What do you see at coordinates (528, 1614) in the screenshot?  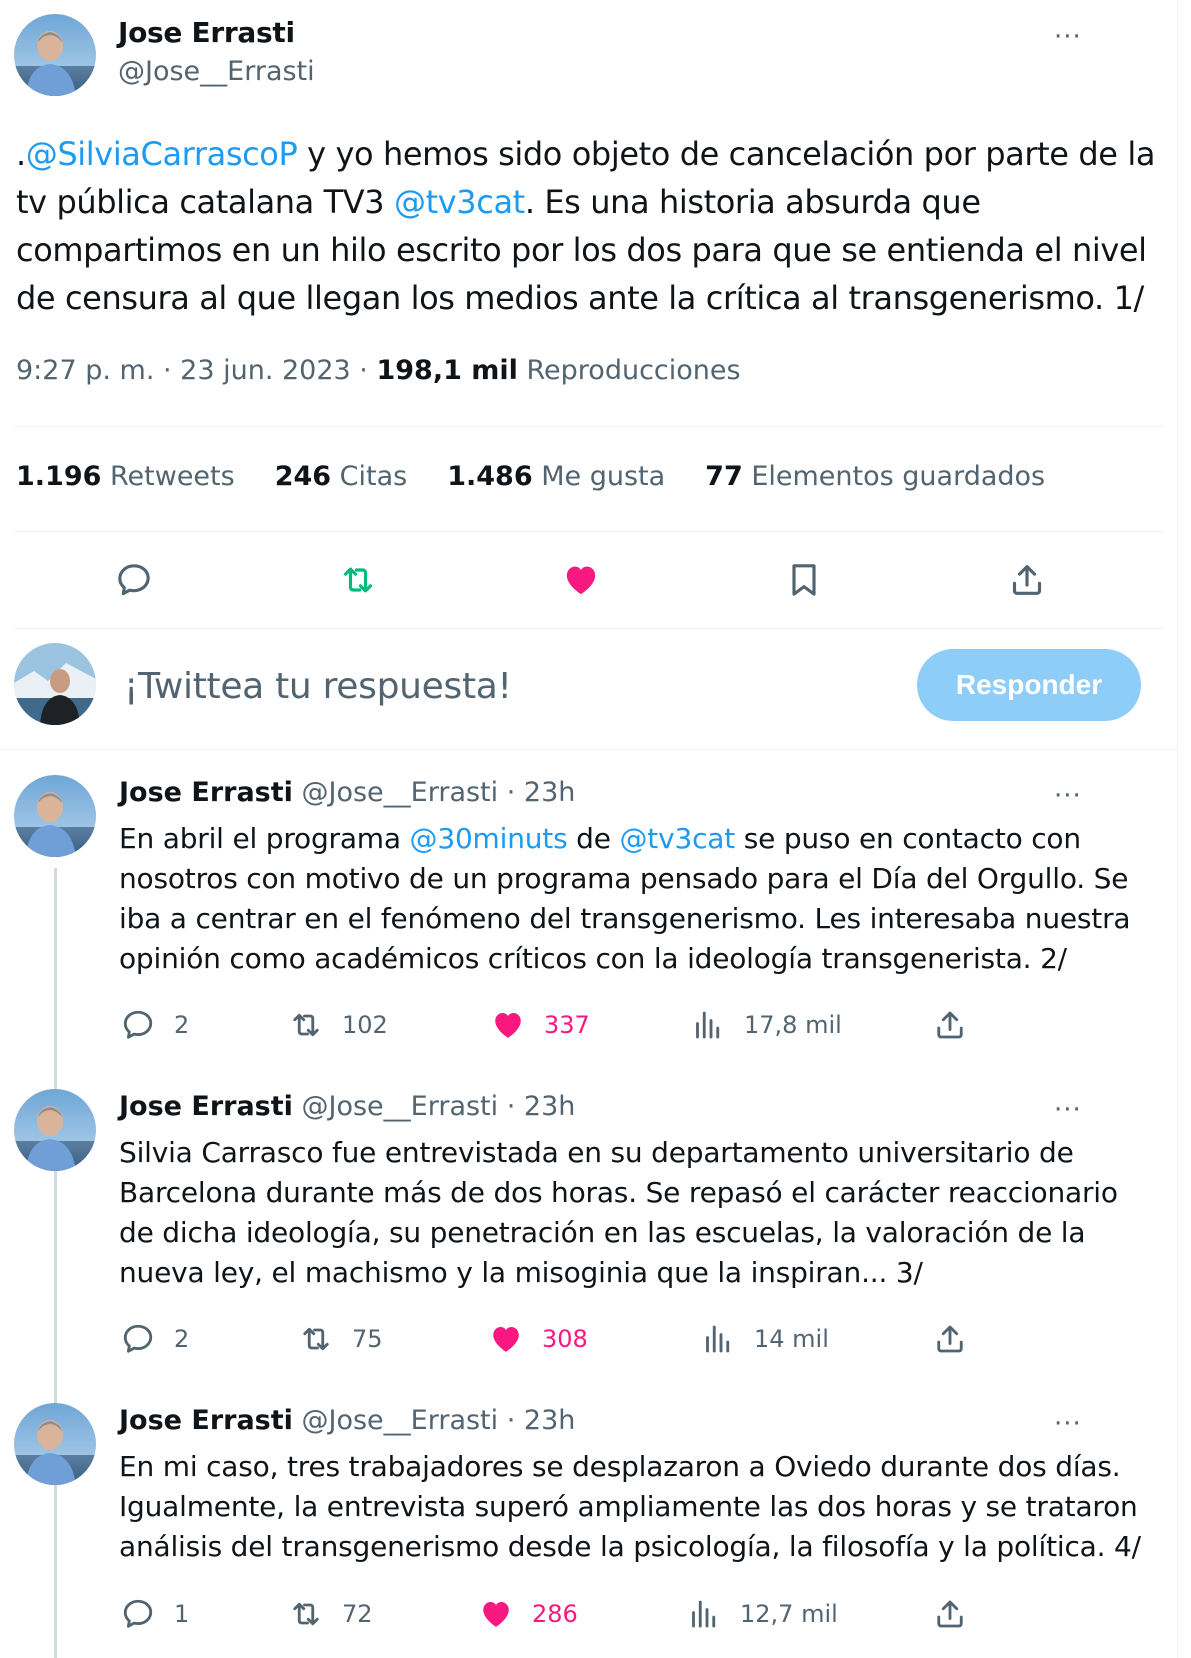 I see `like-action: 286` at bounding box center [528, 1614].